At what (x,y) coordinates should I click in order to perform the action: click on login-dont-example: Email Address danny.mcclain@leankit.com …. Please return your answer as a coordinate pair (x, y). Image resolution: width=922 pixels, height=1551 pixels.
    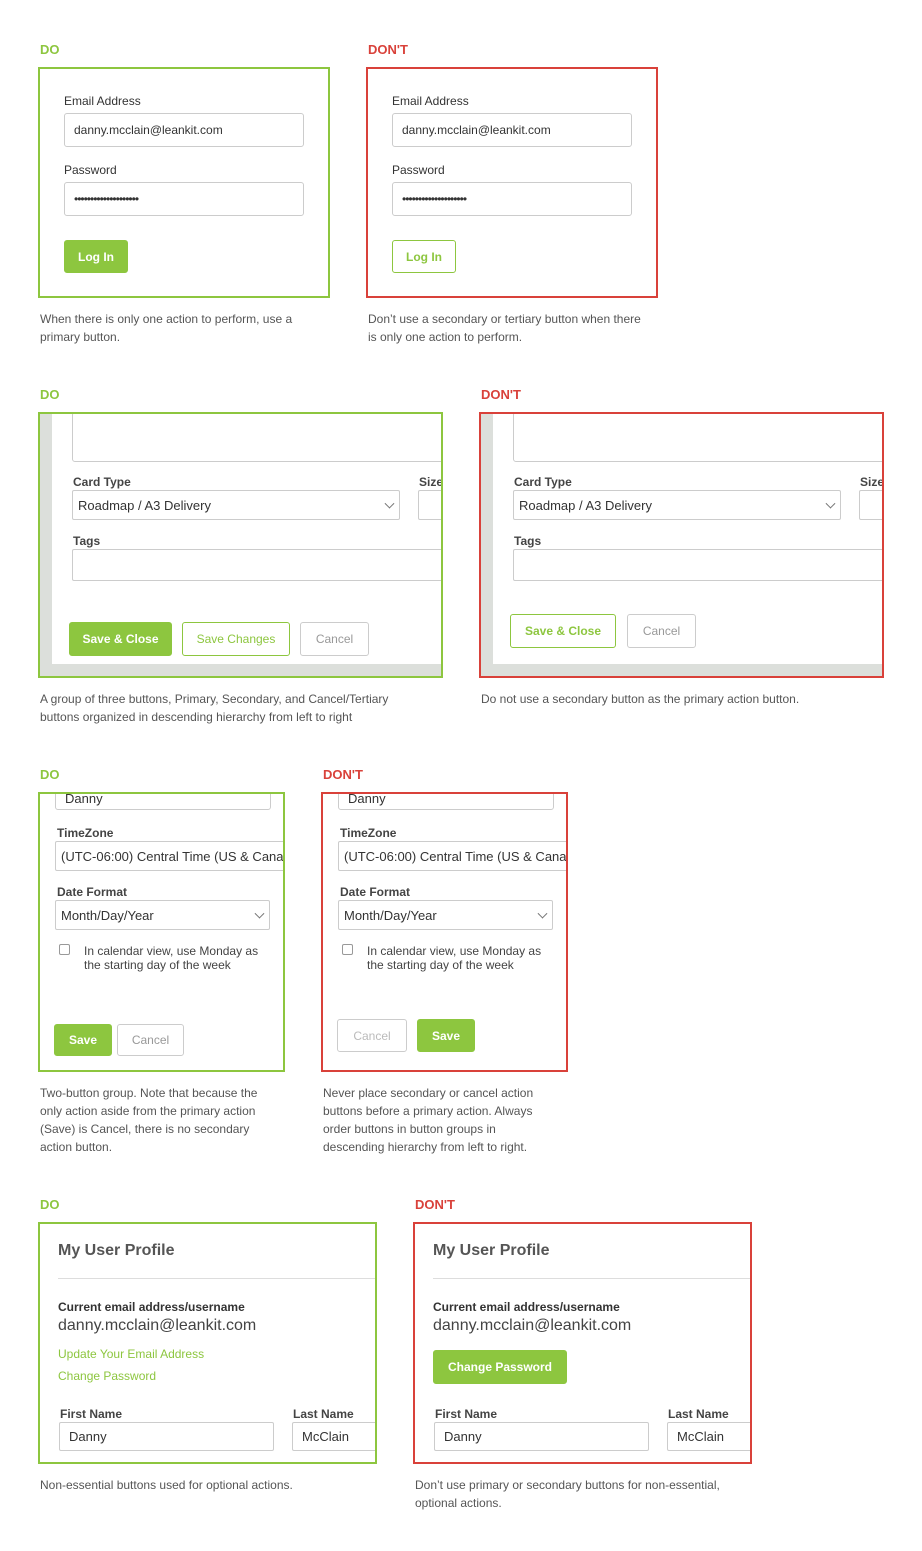
    Looking at the image, I should click on (512, 182).